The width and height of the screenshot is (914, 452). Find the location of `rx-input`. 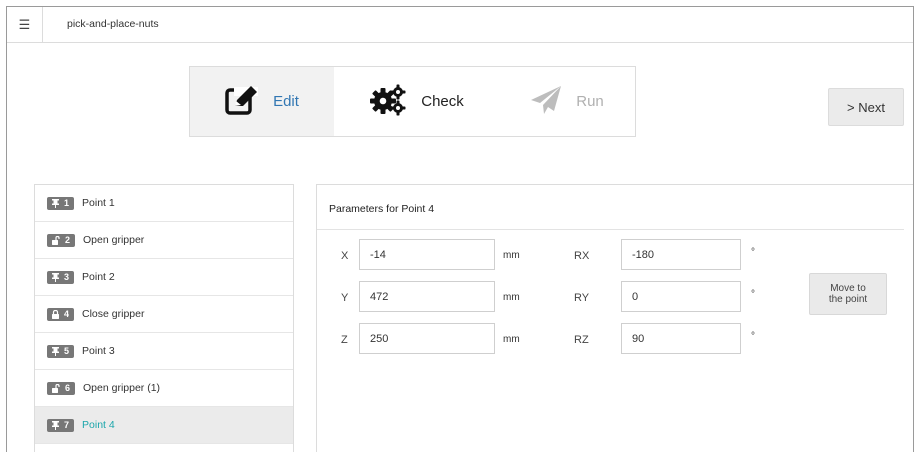

rx-input is located at coordinates (681, 254).